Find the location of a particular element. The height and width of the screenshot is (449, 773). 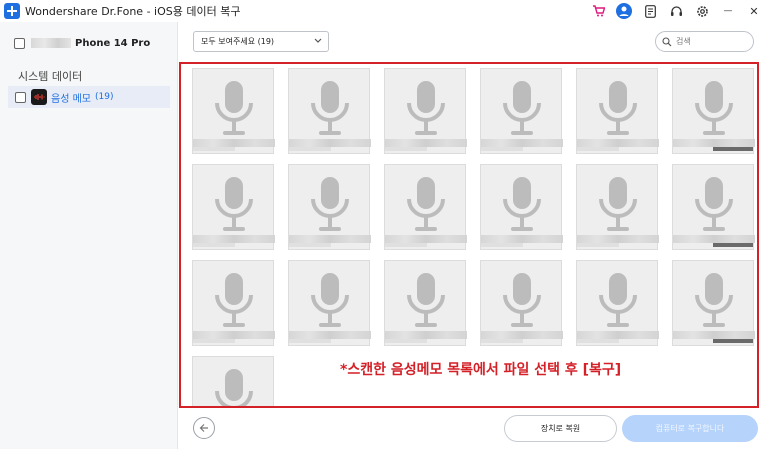

search-icon is located at coordinates (667, 41).